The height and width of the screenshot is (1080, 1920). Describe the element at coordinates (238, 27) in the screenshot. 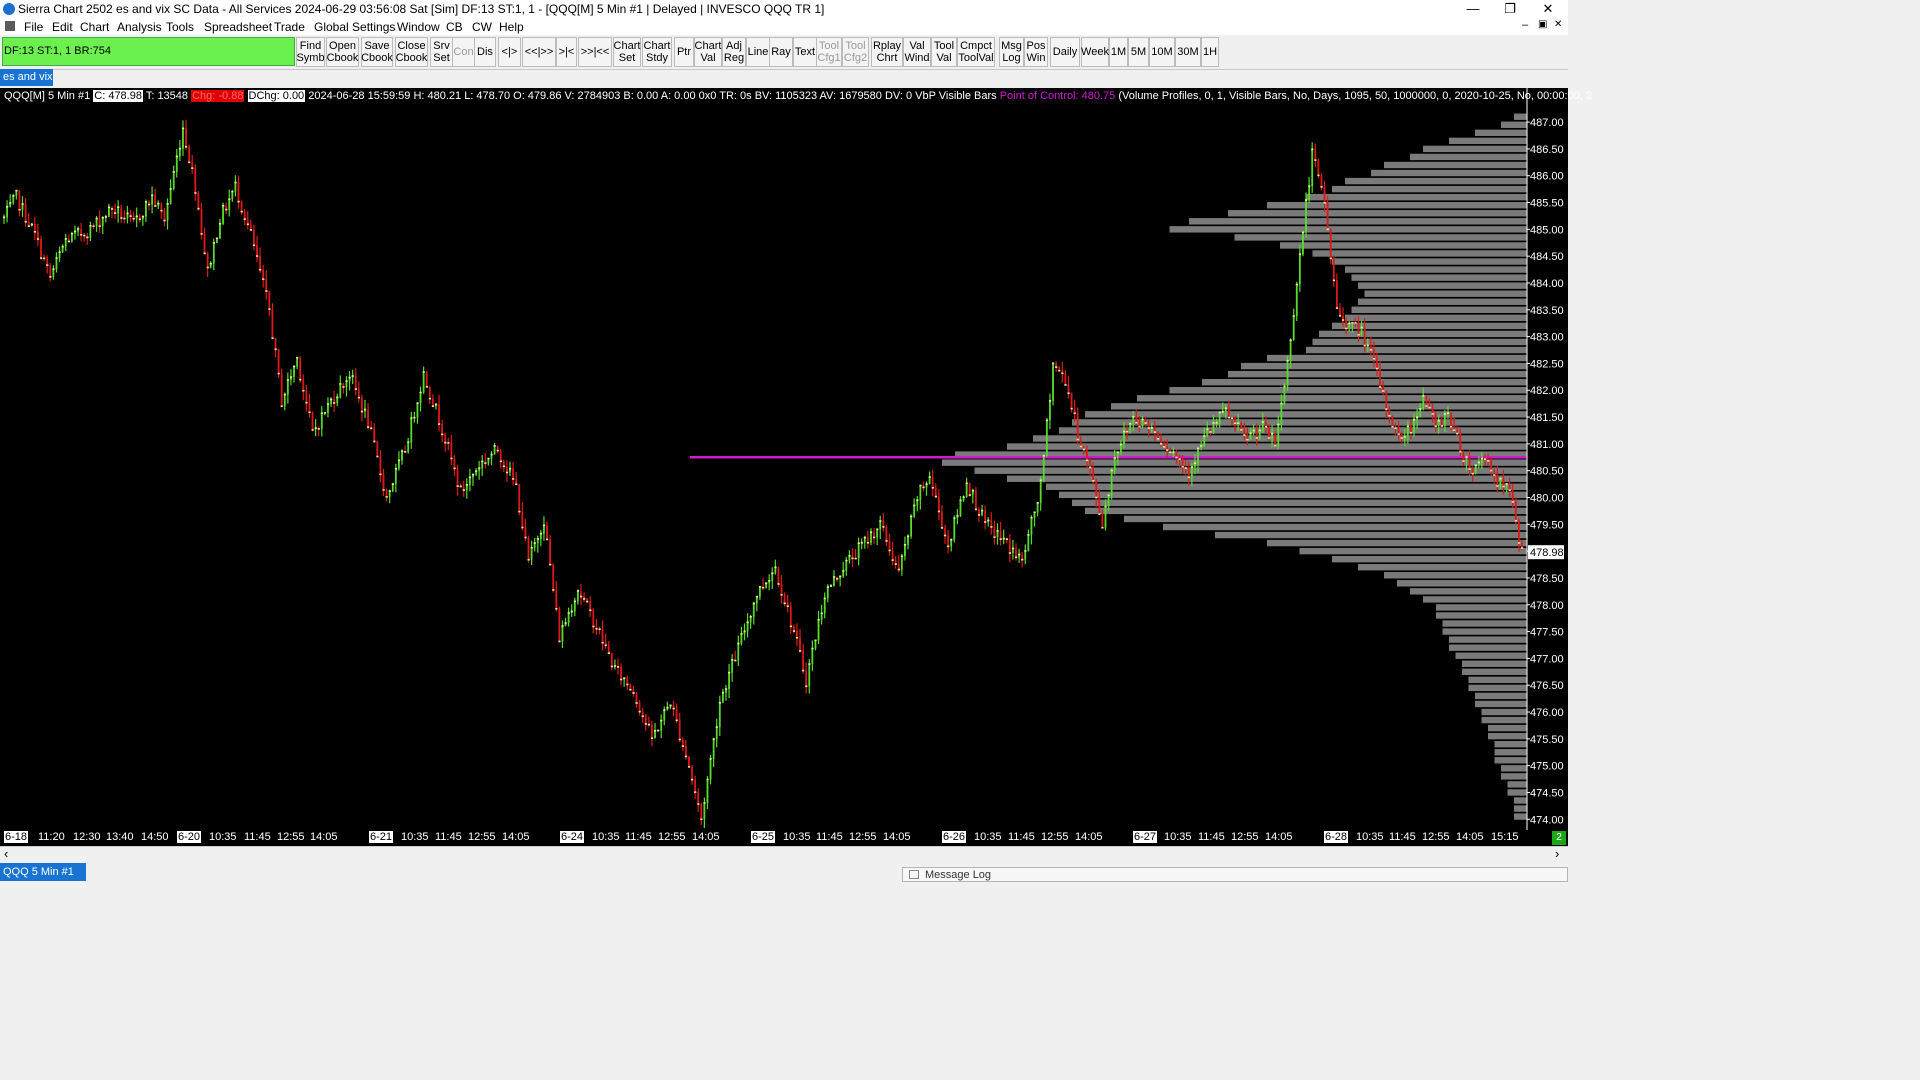

I see `menu-spreadsheet: Spreadsheet` at that location.